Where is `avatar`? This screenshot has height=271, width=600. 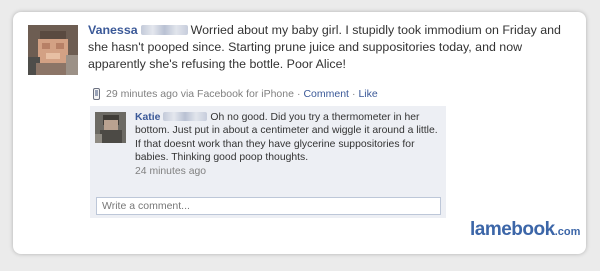
avatar is located at coordinates (53, 50).